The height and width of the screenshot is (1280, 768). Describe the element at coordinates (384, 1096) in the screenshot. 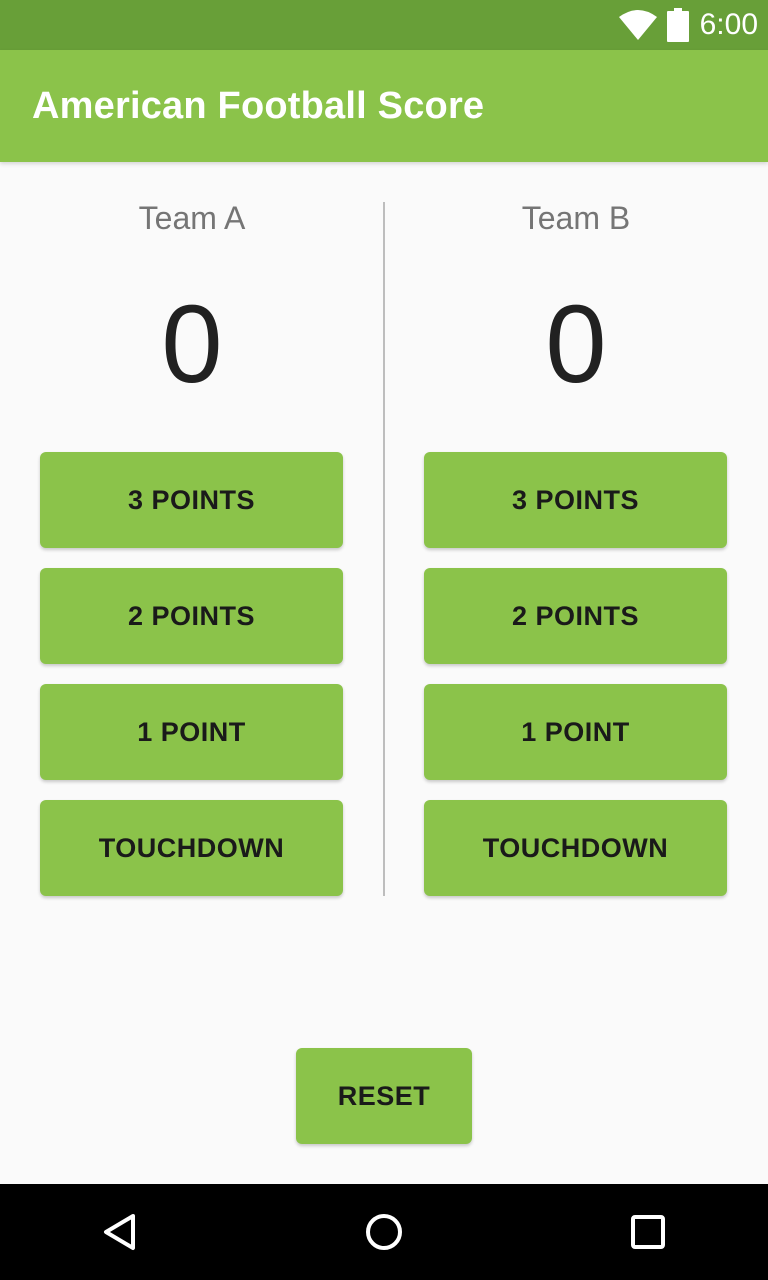

I see `reset-button: RESET` at that location.